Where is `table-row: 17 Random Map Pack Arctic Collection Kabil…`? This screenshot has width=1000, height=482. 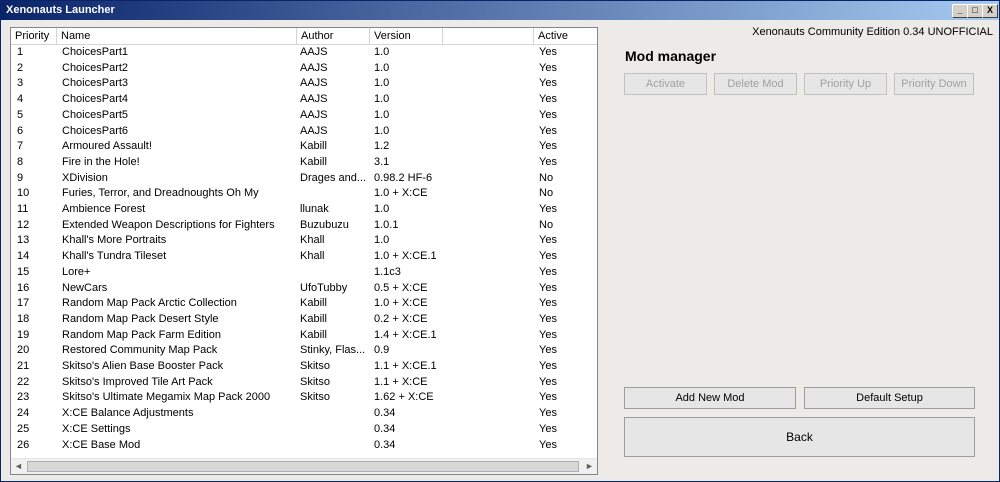
table-row: 17 Random Map Pack Arctic Collection Kabil… is located at coordinates (304, 304).